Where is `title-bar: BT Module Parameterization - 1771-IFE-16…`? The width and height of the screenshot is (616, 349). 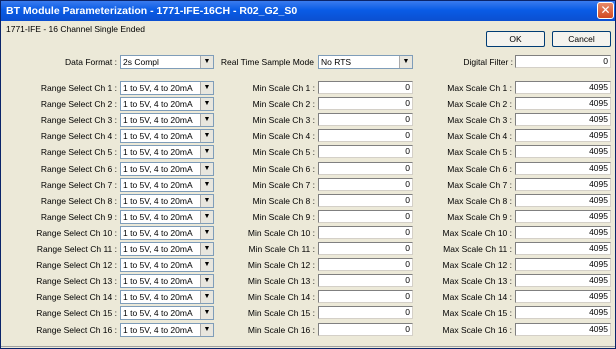
title-bar: BT Module Parameterization - 1771-IFE-16… is located at coordinates (308, 11).